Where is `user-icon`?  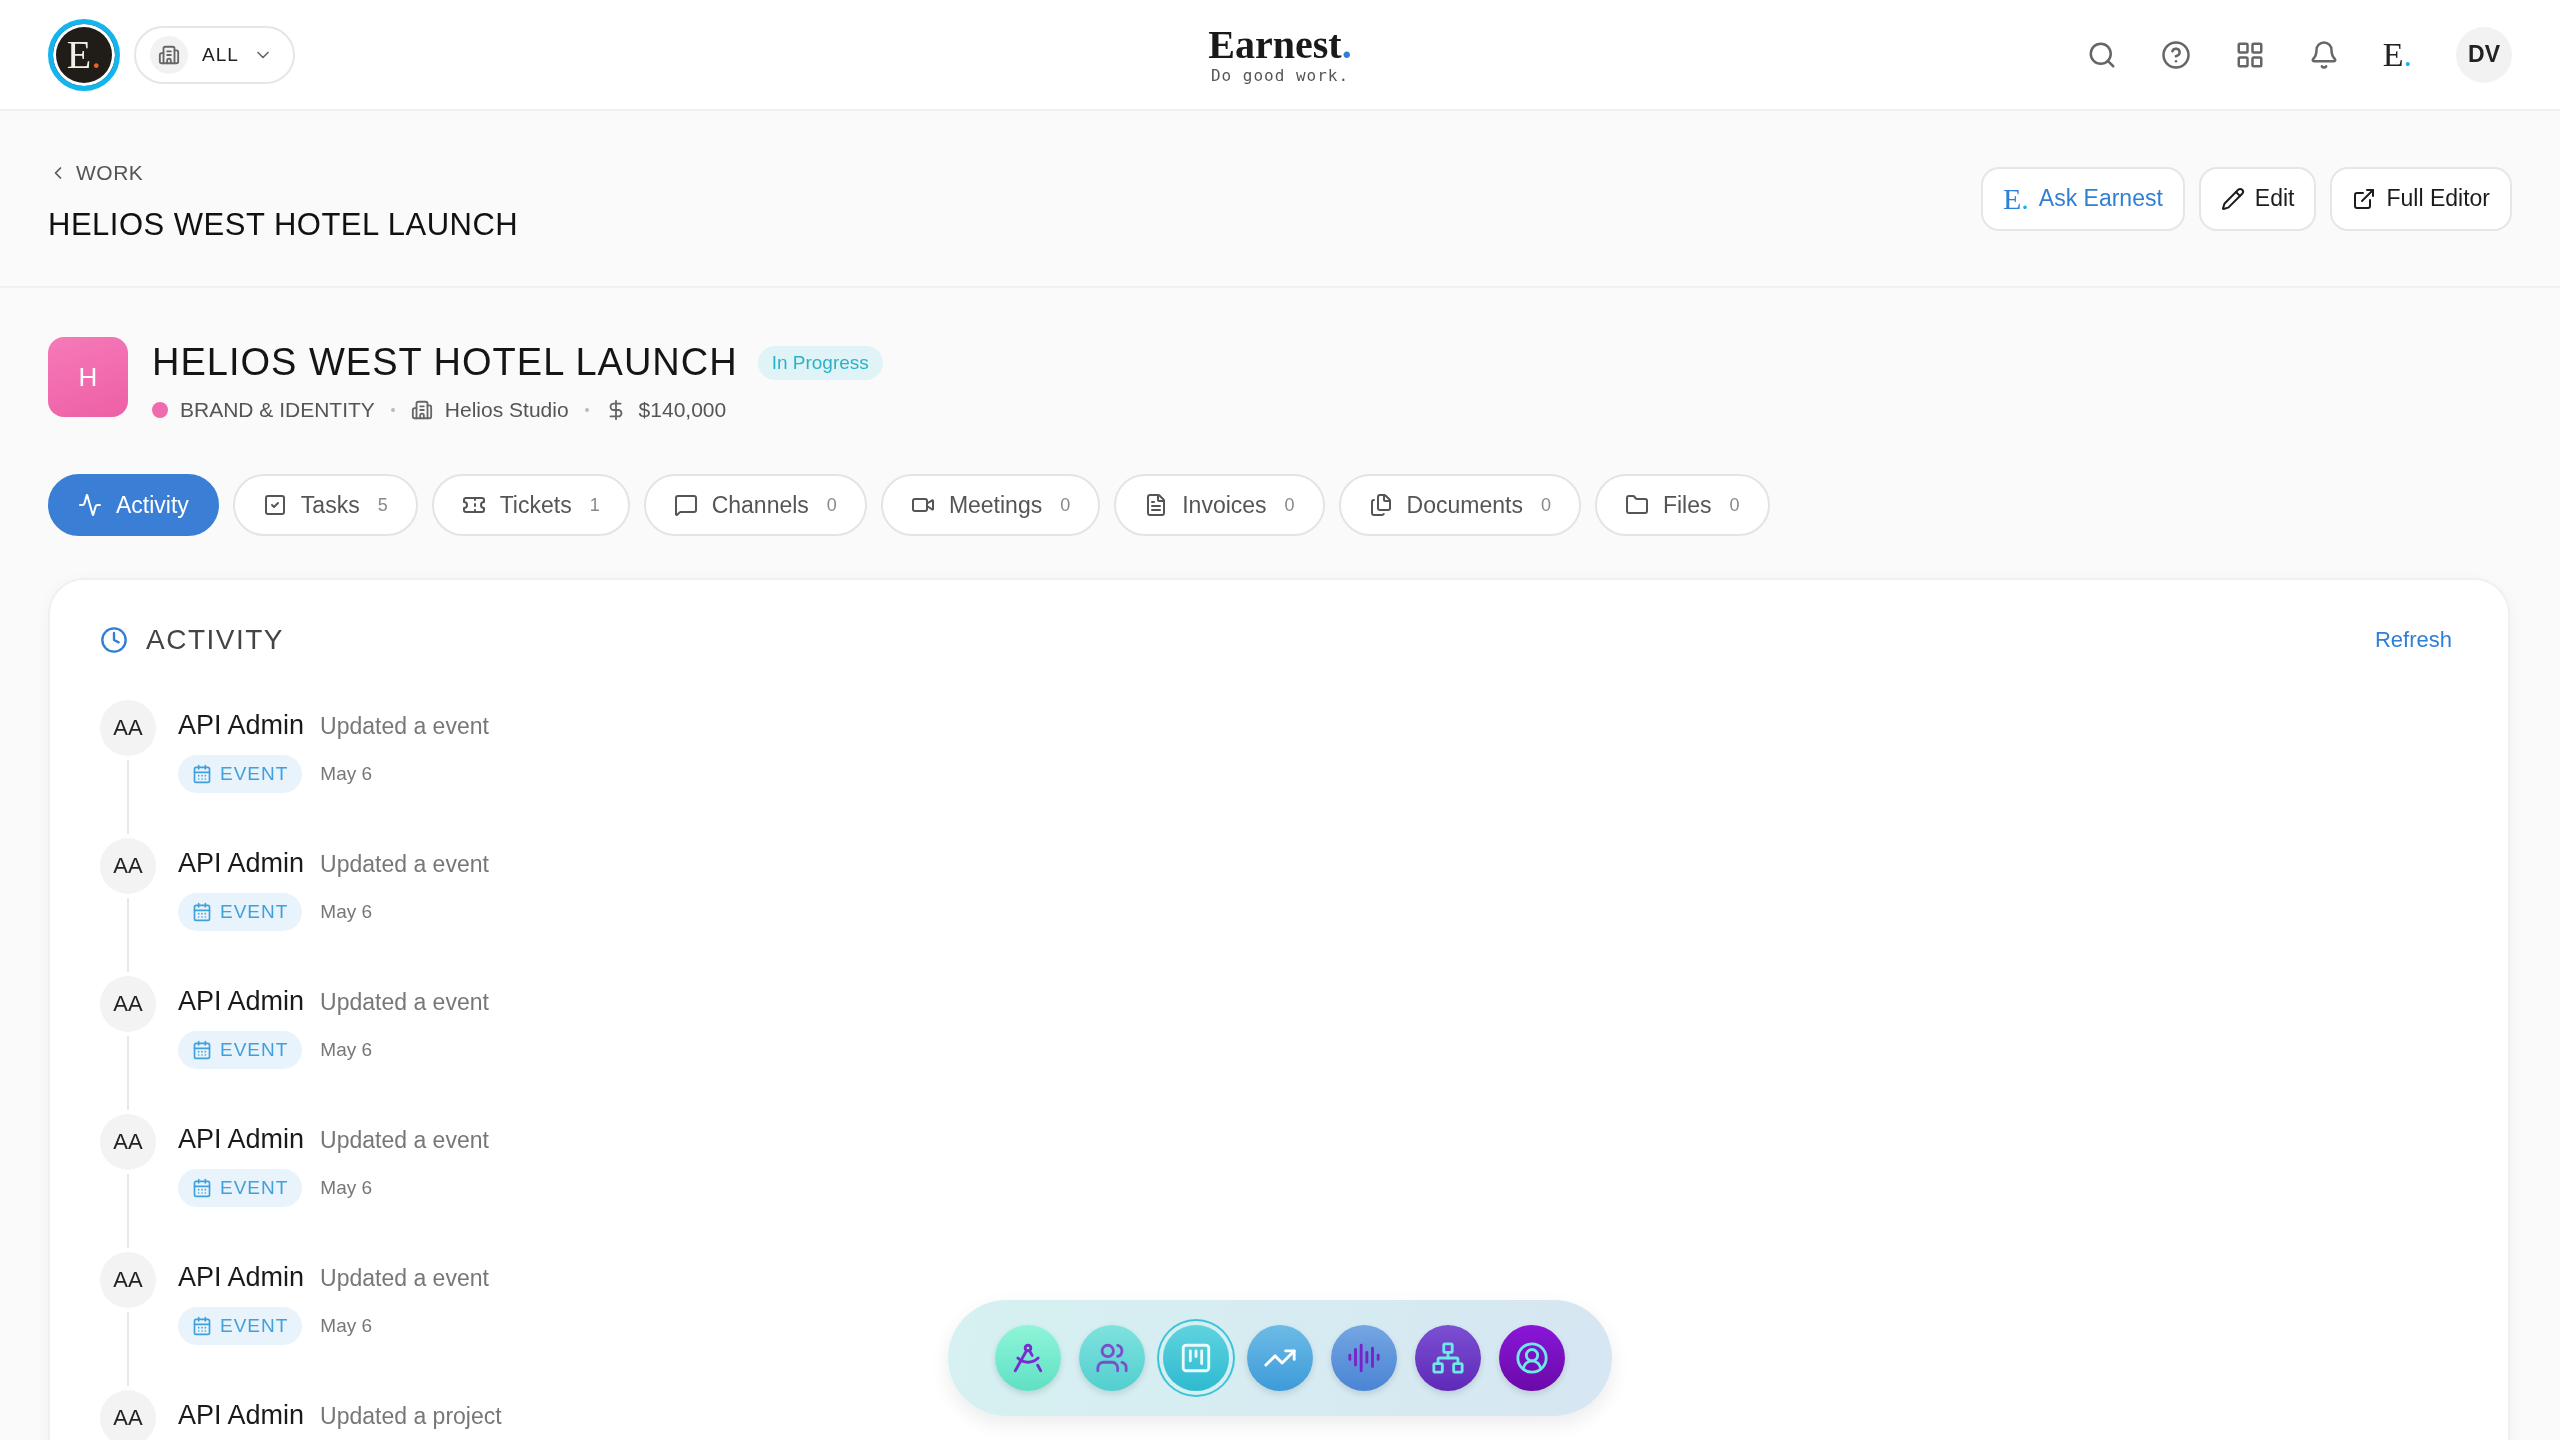
user-icon is located at coordinates (1532, 1358).